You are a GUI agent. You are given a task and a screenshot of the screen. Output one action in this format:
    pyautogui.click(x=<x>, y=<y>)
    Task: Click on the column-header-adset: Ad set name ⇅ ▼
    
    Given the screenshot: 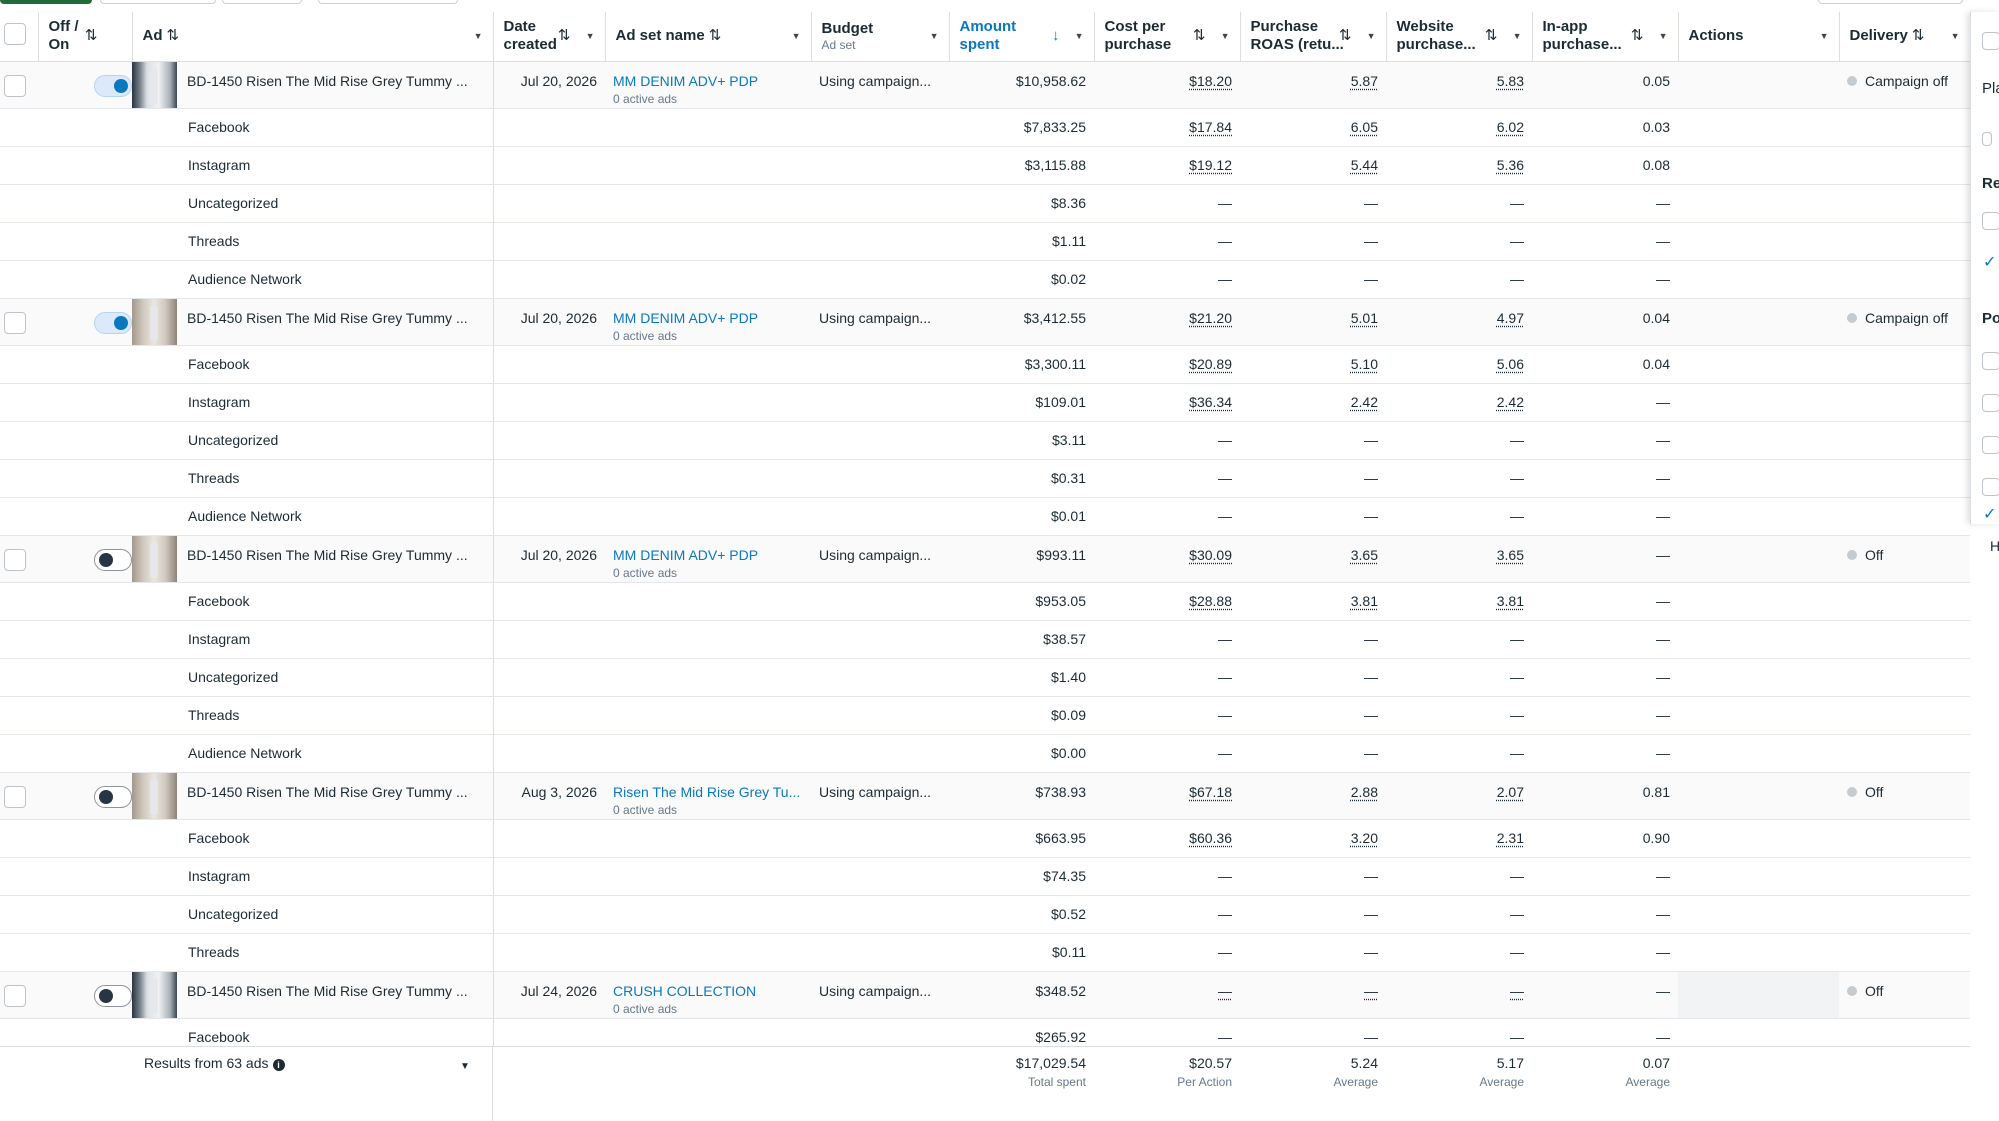 What is the action you would take?
    pyautogui.click(x=708, y=37)
    